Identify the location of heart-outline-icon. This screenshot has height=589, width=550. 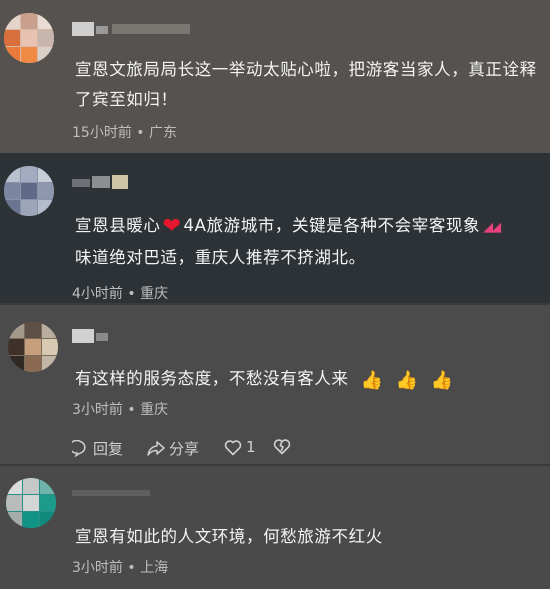
(233, 447).